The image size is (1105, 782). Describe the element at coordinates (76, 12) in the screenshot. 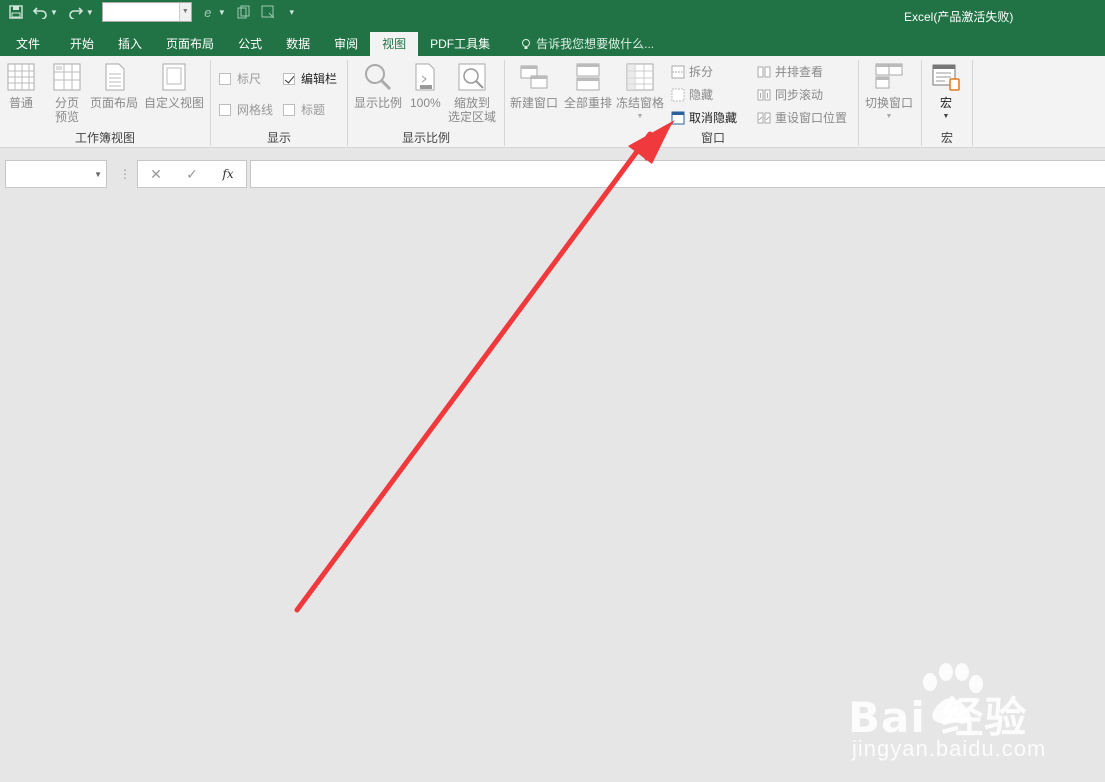

I see `redo-icon` at that location.